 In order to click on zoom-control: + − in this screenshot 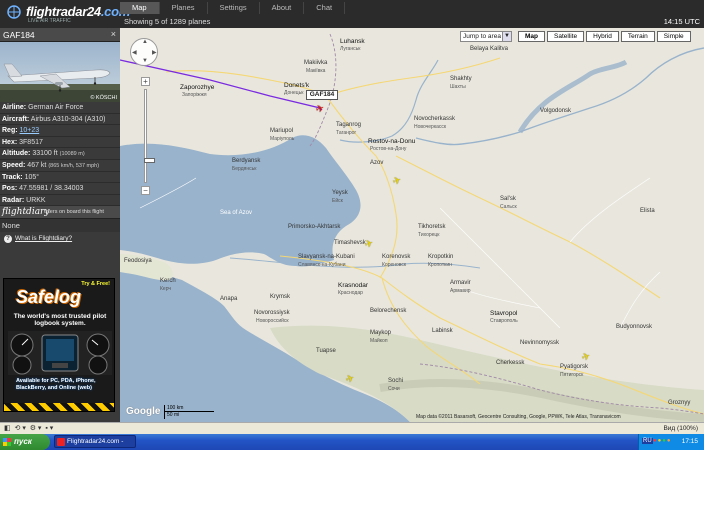, I will do `click(148, 136)`.